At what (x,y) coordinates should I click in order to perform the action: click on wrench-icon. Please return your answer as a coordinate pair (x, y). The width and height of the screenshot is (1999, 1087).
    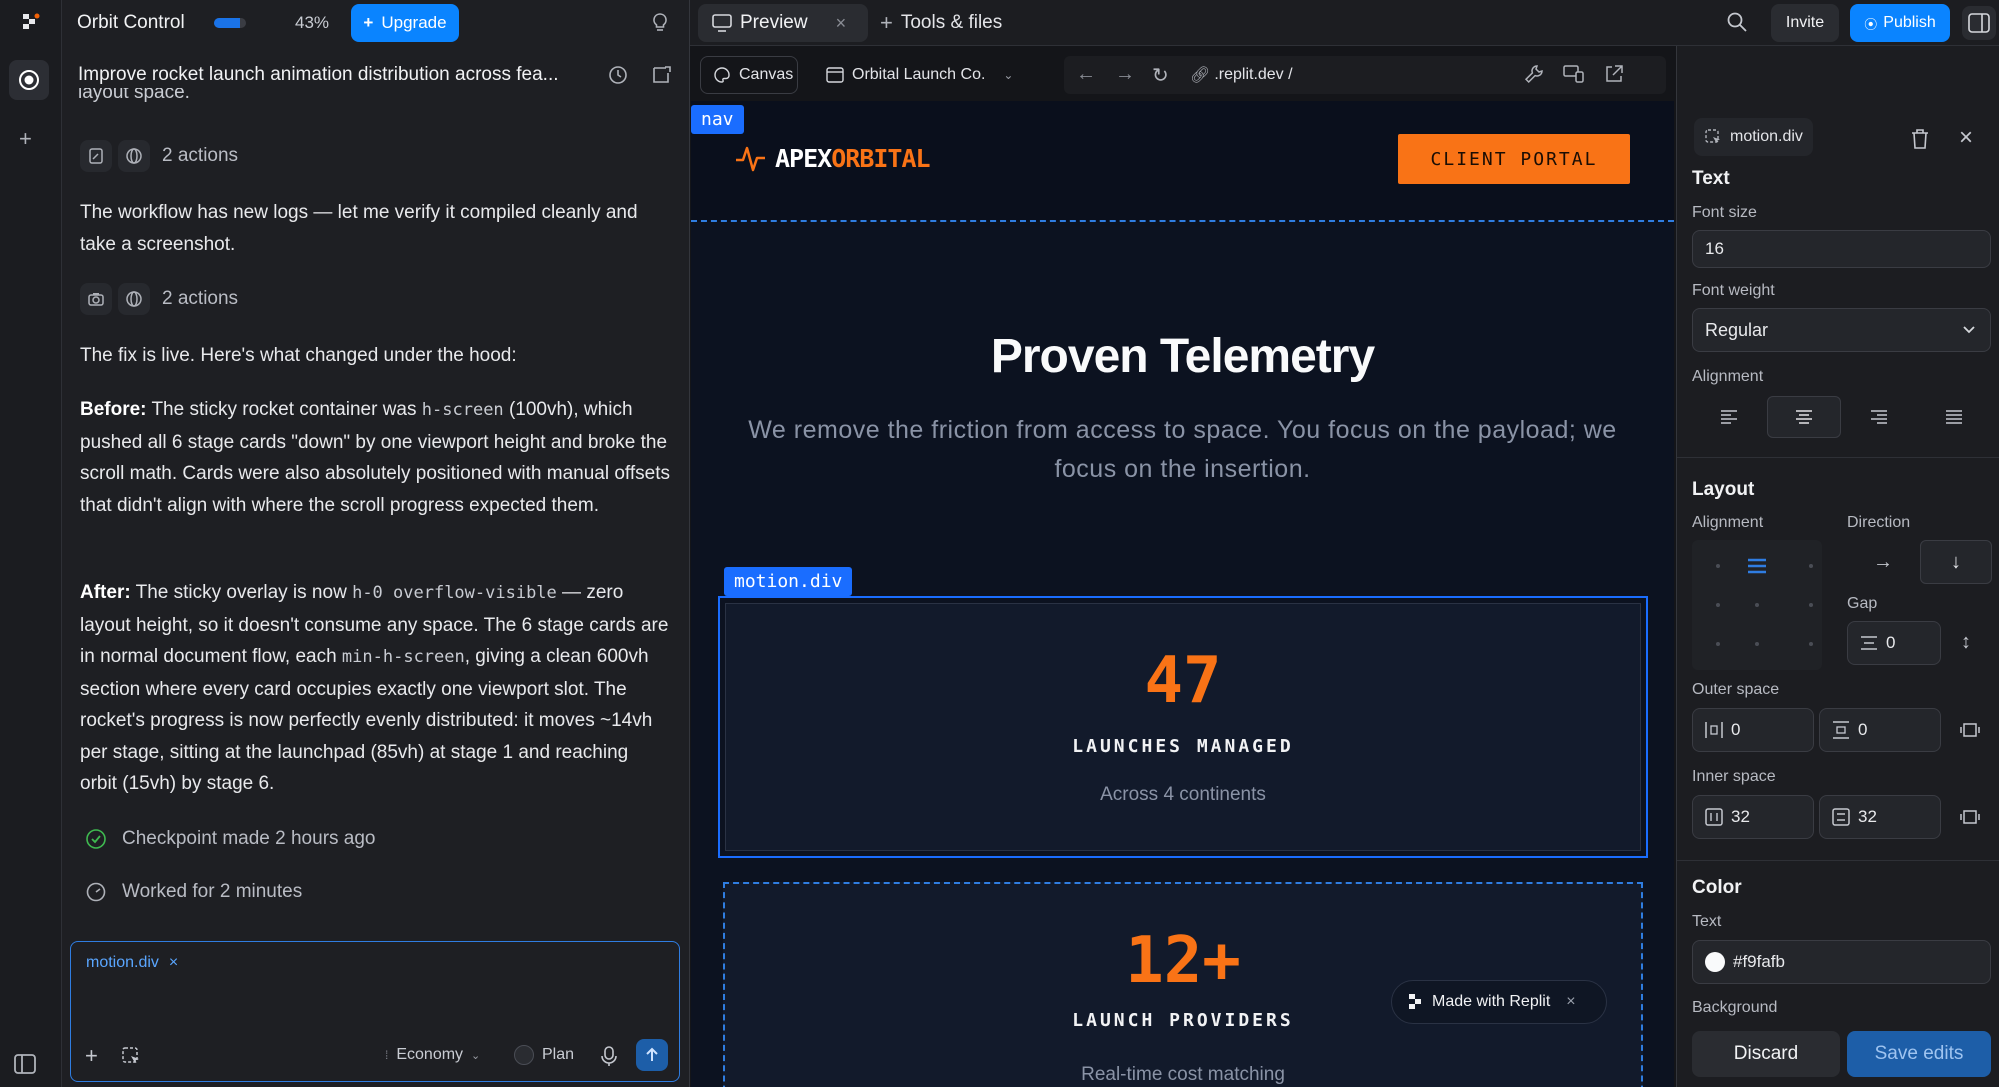
    Looking at the image, I should click on (1534, 74).